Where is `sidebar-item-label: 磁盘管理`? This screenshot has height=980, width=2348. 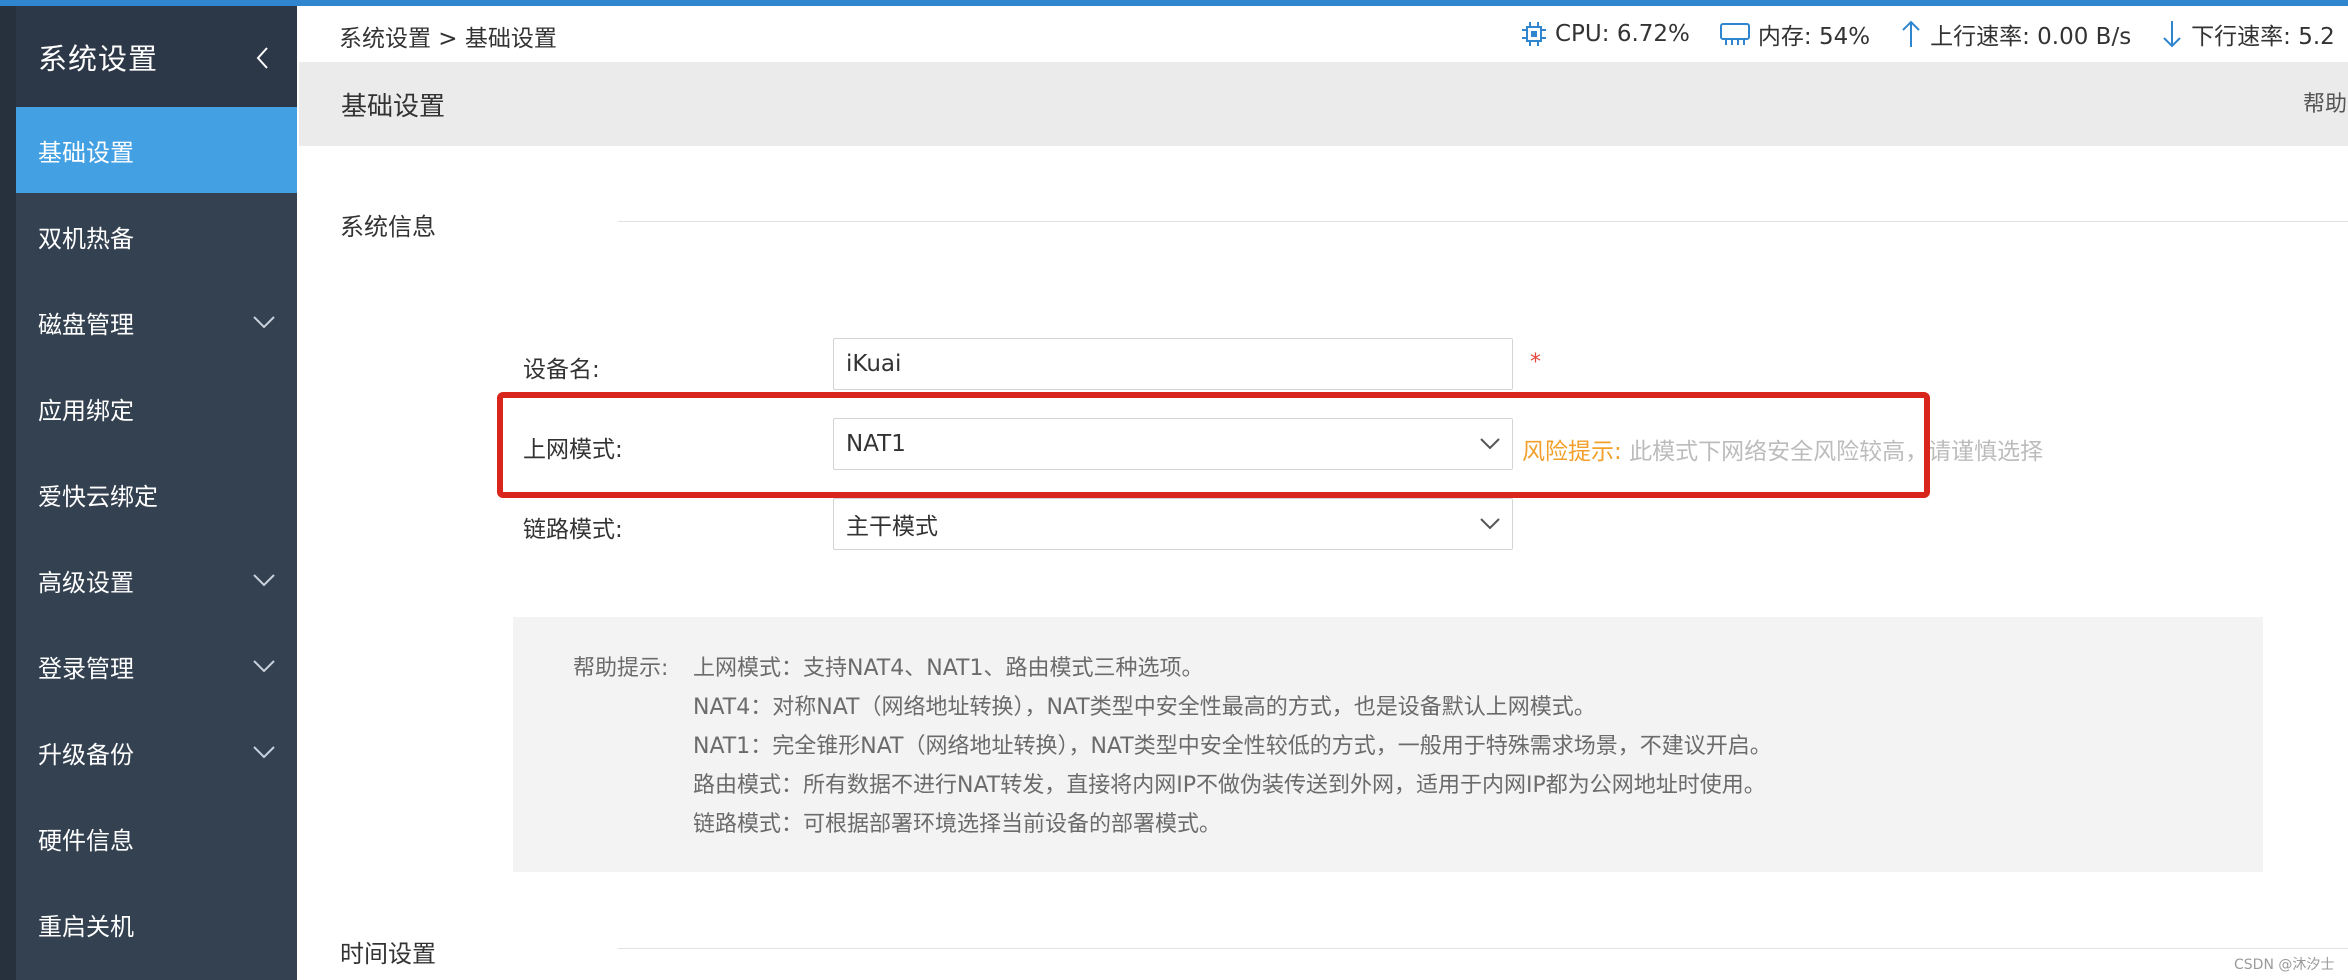 sidebar-item-label: 磁盘管理 is located at coordinates (86, 324).